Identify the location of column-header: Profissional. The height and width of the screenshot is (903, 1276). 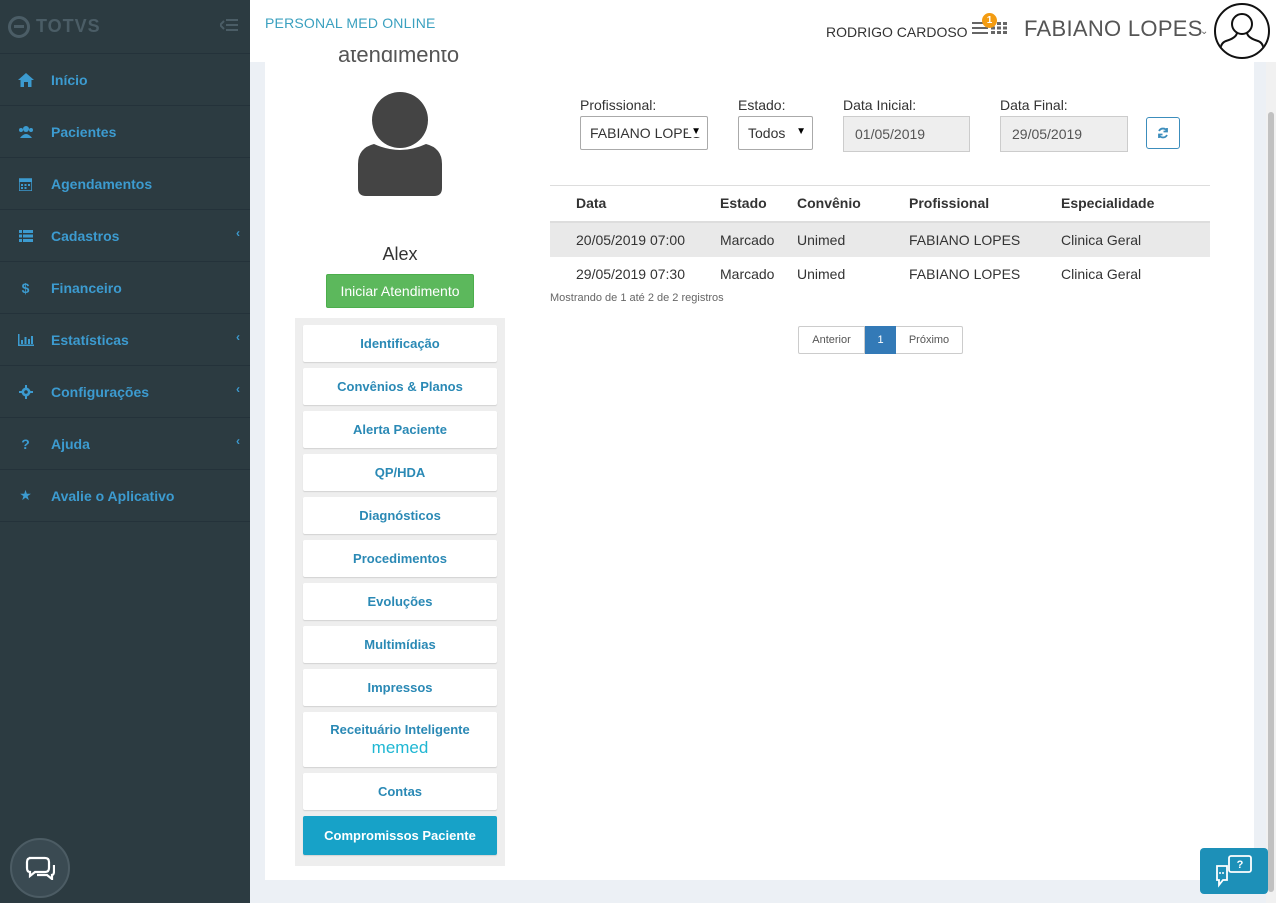
(985, 204).